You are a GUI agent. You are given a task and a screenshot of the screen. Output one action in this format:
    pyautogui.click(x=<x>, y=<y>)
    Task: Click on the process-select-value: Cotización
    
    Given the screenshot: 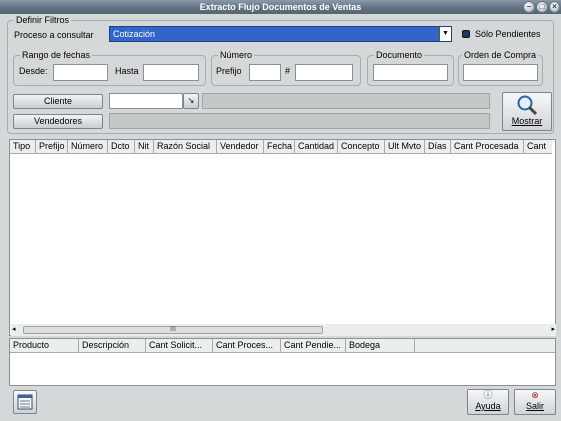 What is the action you would take?
    pyautogui.click(x=134, y=34)
    